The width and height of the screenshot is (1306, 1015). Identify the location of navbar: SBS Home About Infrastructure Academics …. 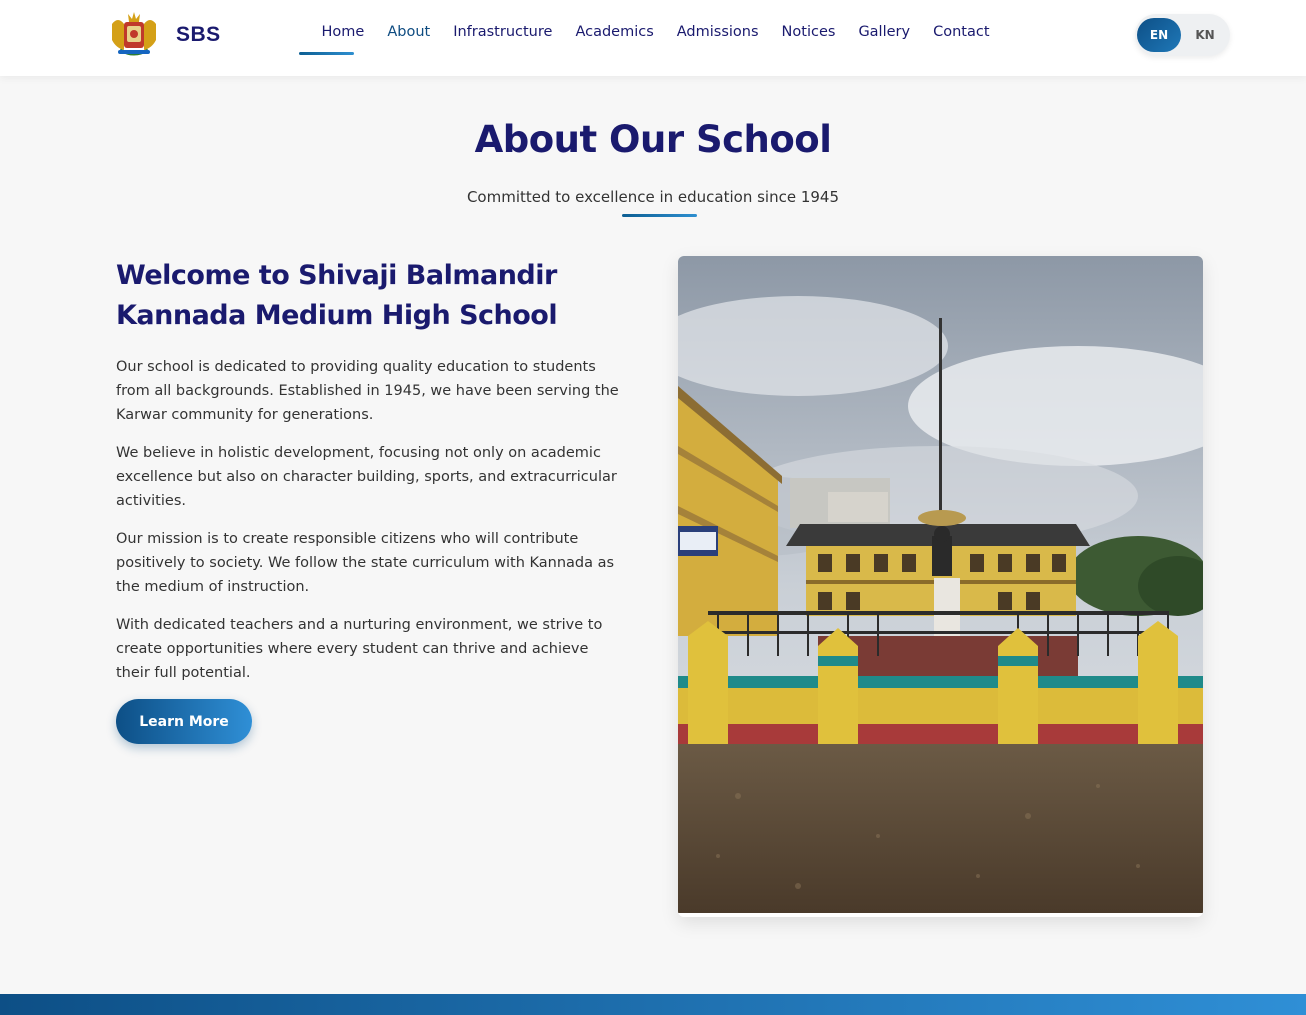
(653, 38).